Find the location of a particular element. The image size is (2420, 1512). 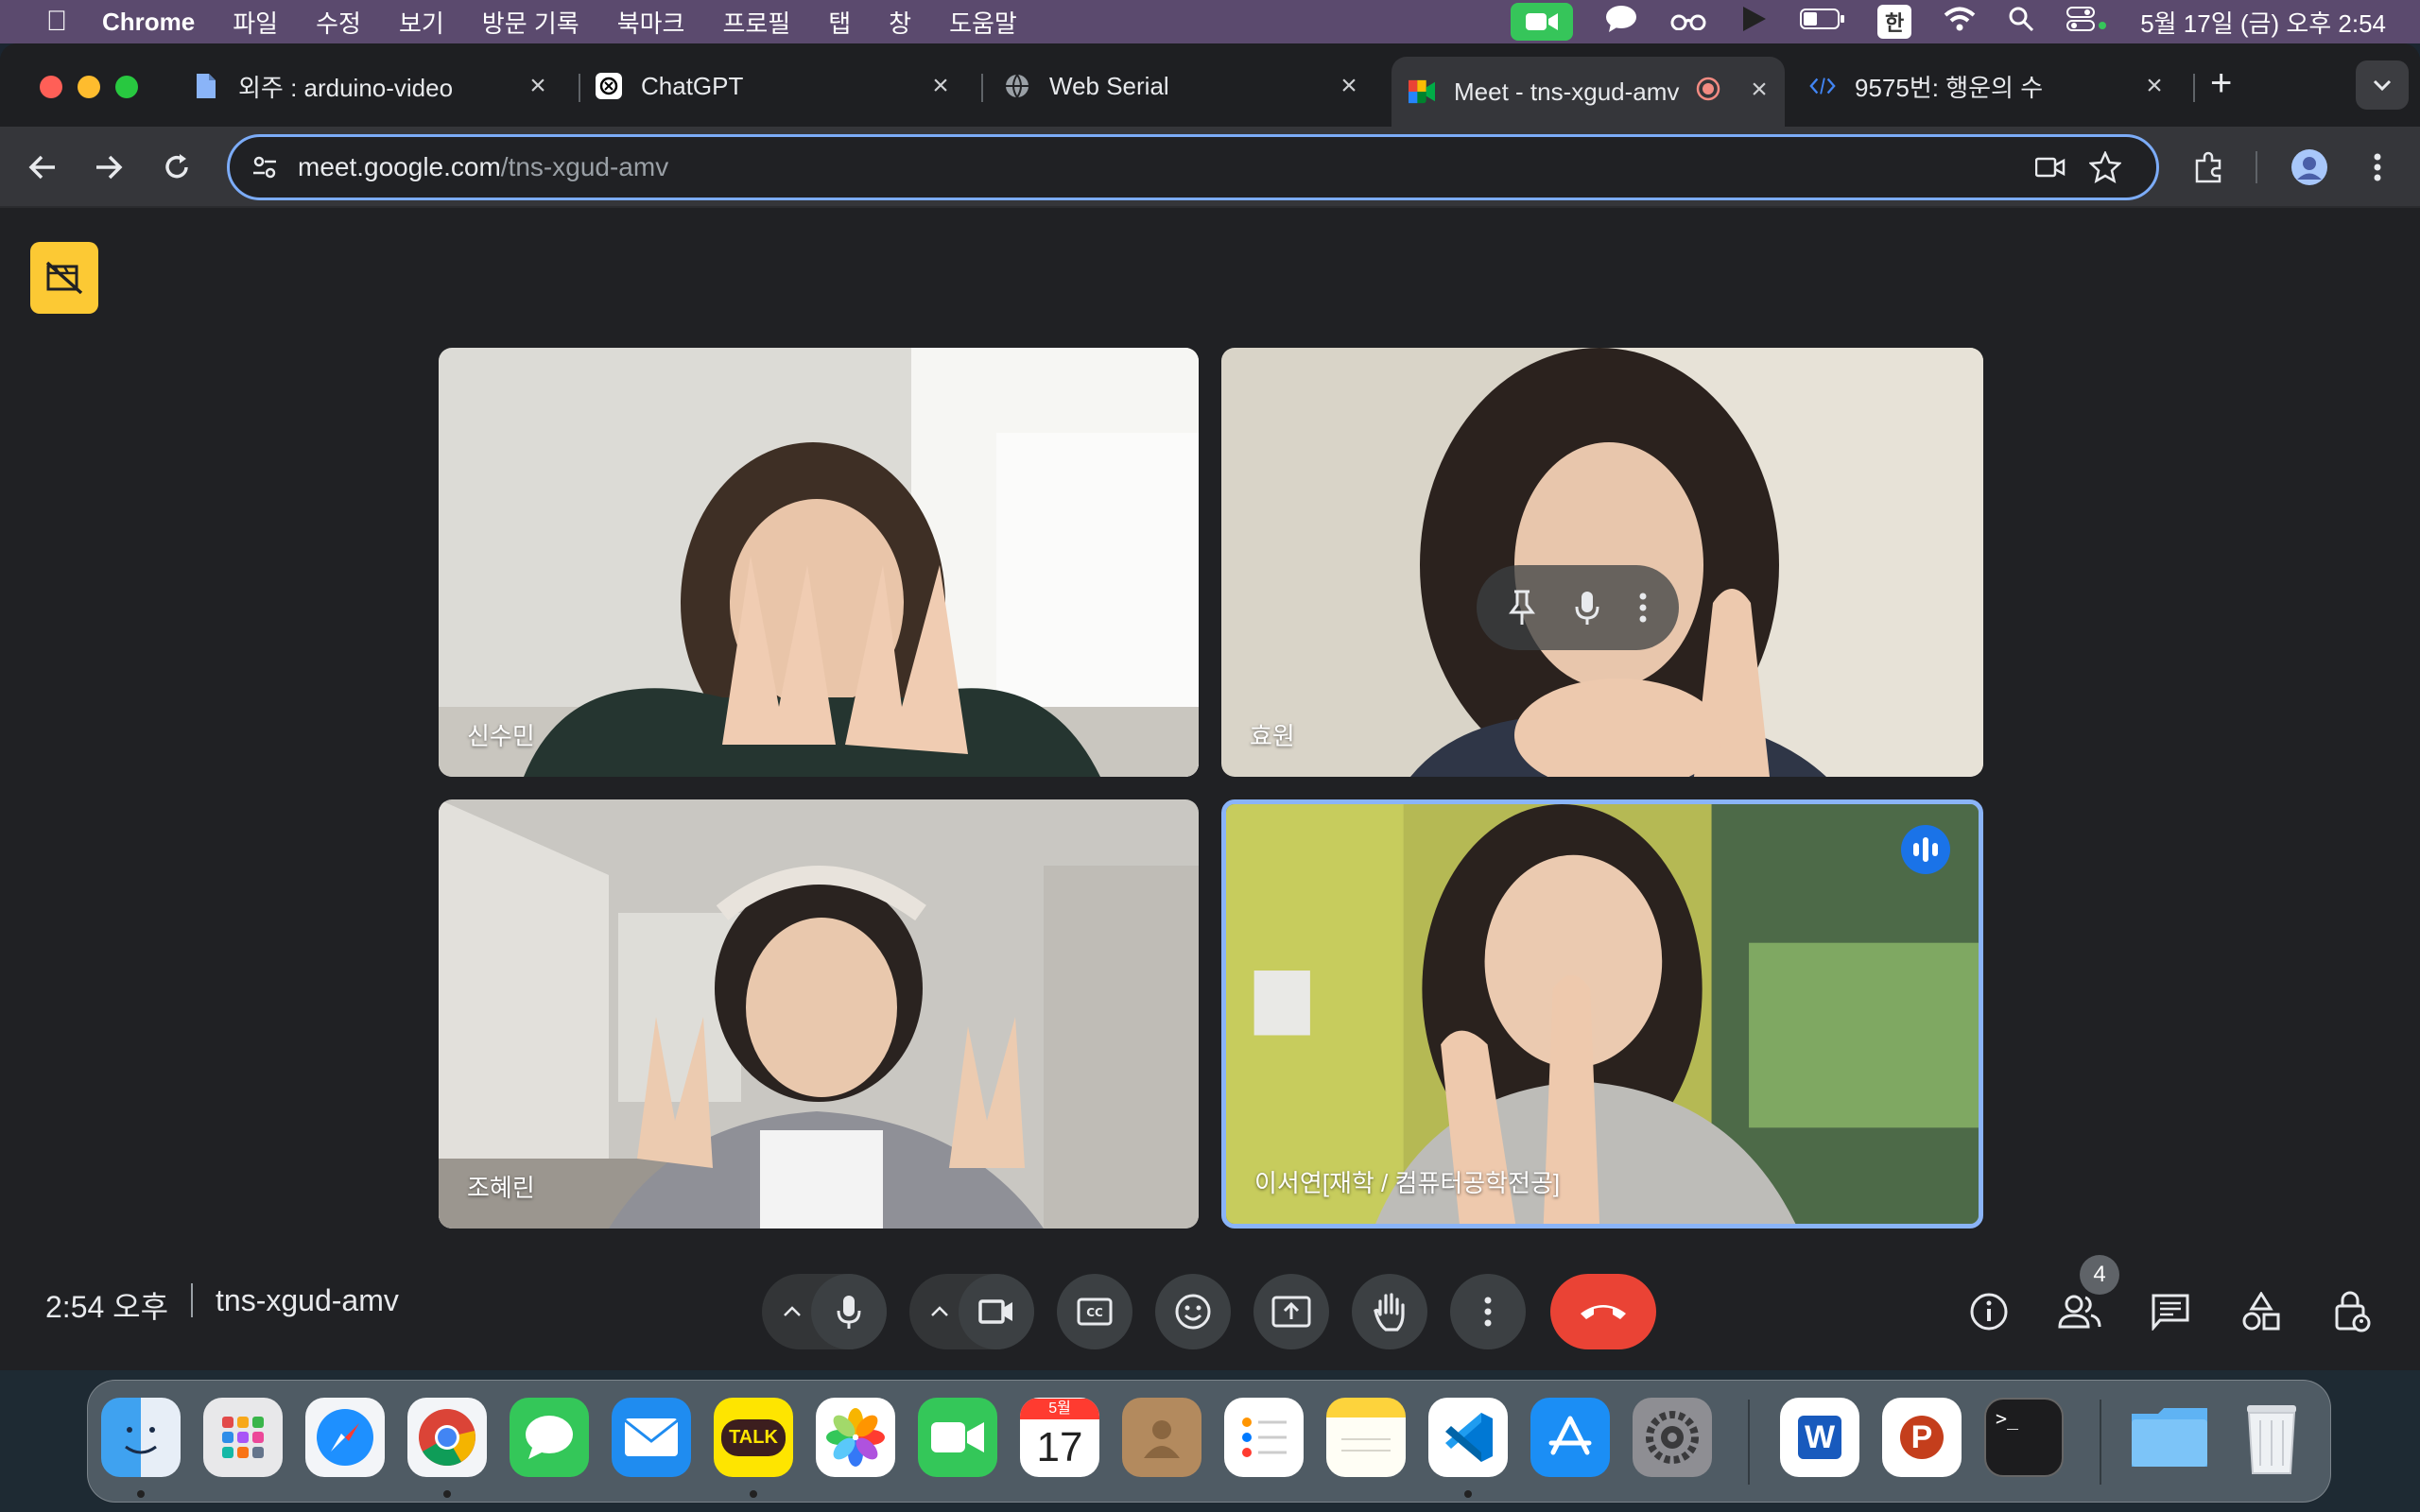

tab-baekjoon-9575: 9575번: 행운의 수 × is located at coordinates (1989, 86).